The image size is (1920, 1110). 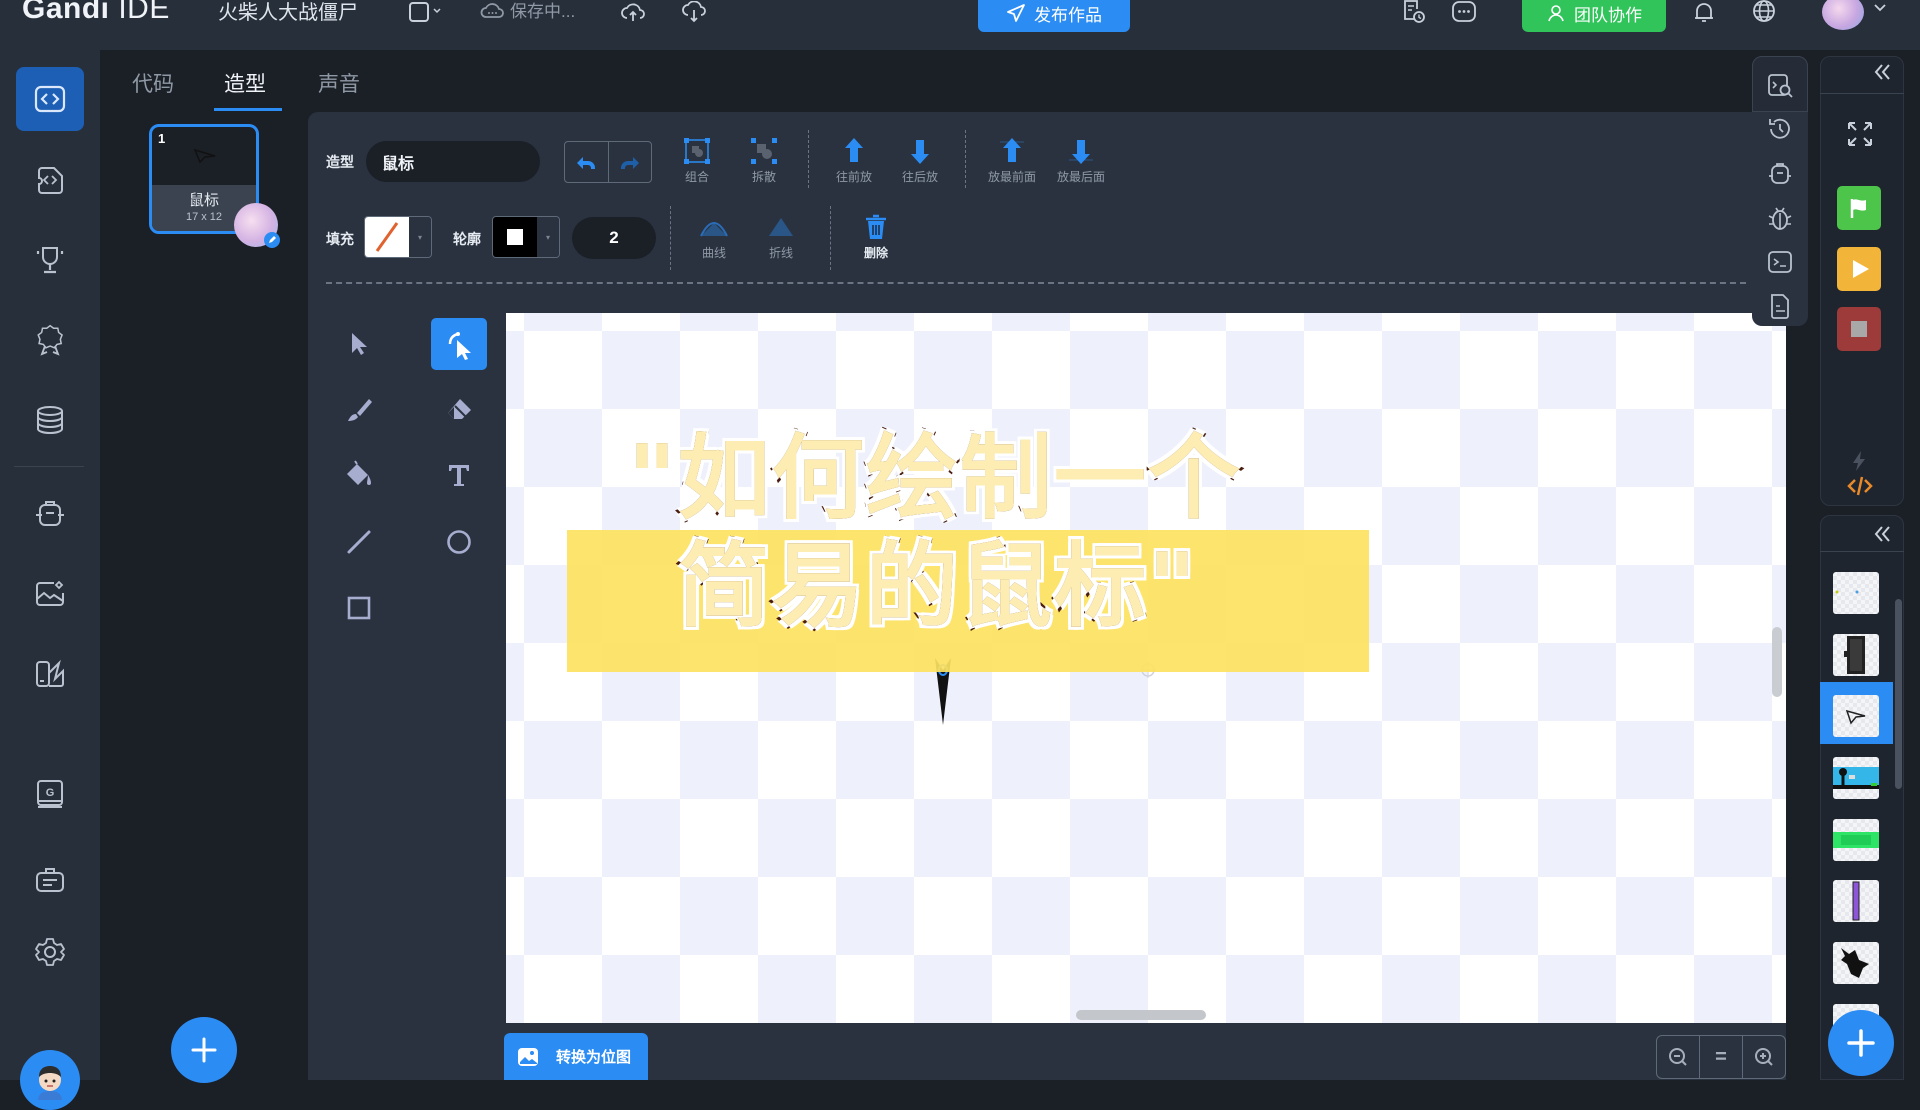 I want to click on stroke-color-picker: ▾, so click(x=526, y=237).